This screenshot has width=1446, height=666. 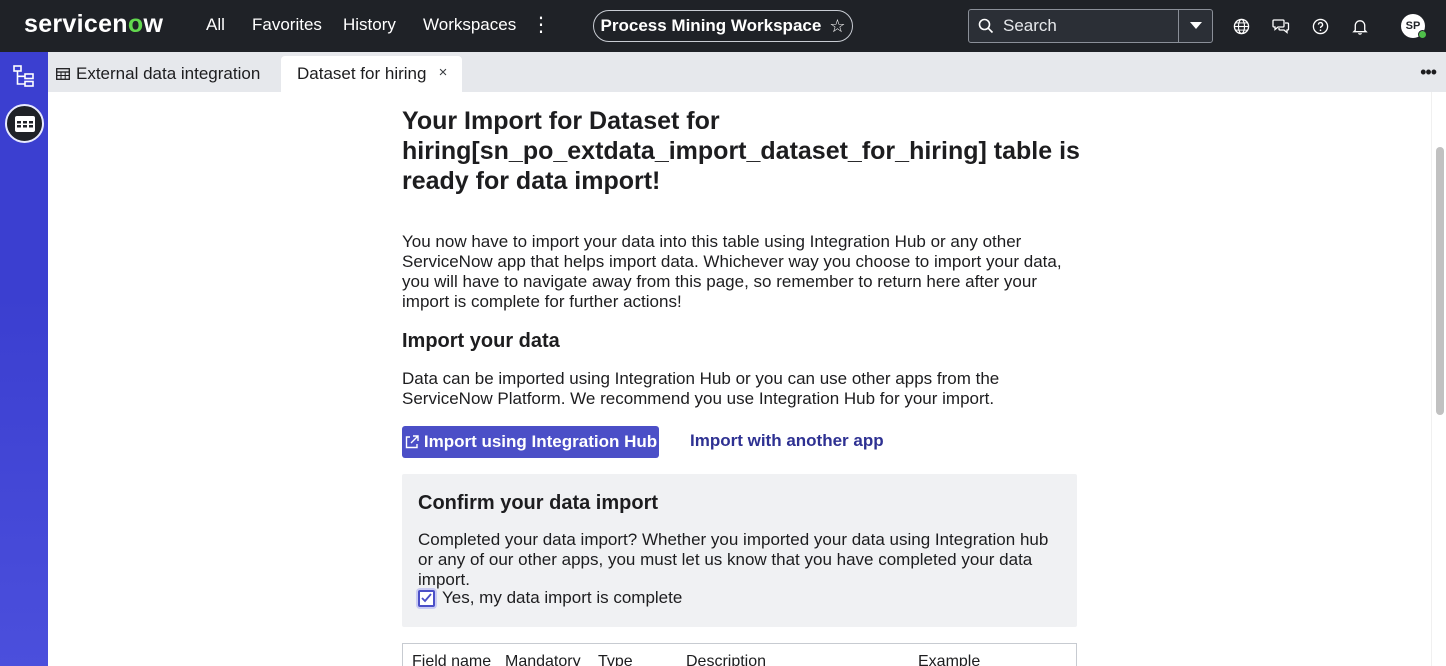 I want to click on tab-dataset-for-hiring: Dataset for hiring ×, so click(x=371, y=74).